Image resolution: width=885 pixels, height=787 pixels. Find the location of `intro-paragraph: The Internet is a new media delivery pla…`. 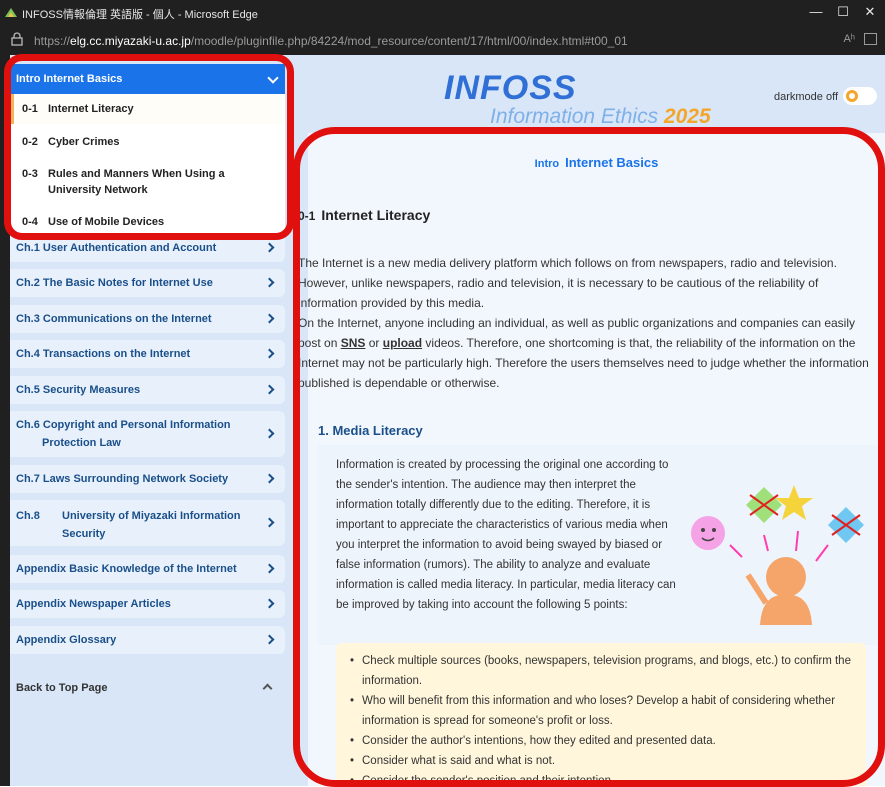

intro-paragraph: The Internet is a new media delivery pla… is located at coordinates (584, 323).